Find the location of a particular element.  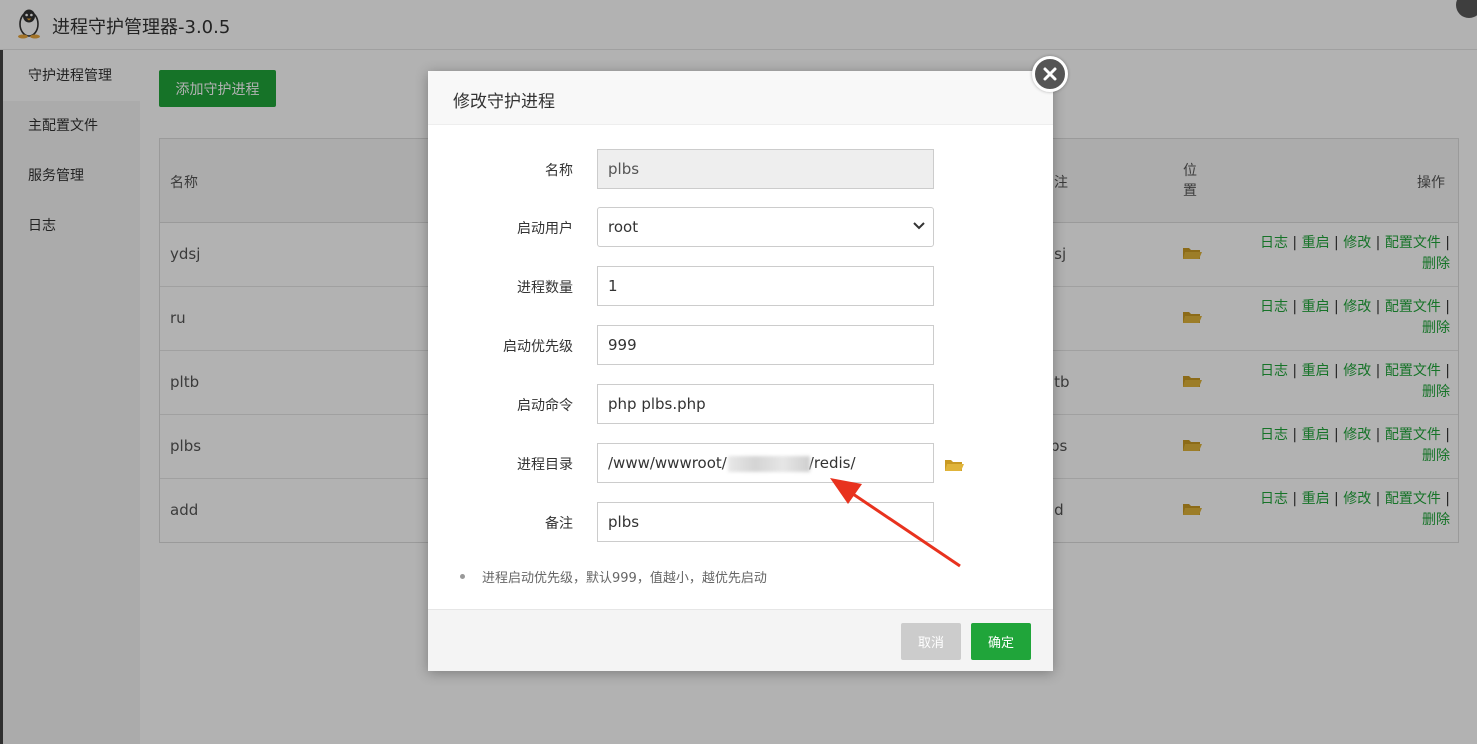

redacted-blur is located at coordinates (769, 464).